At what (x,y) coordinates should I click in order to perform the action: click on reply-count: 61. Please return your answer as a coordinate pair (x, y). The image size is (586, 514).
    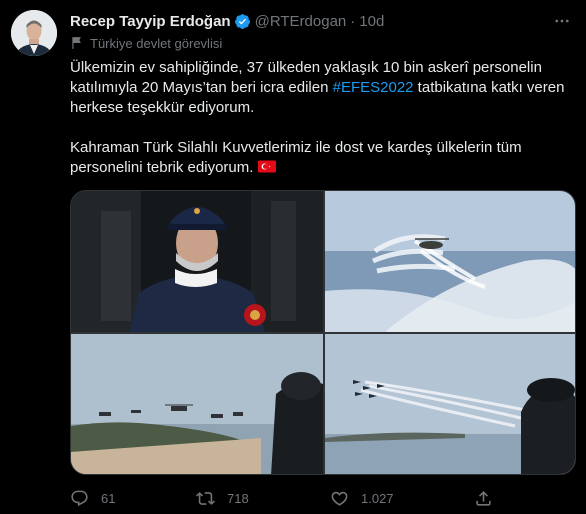
    Looking at the image, I should click on (108, 498).